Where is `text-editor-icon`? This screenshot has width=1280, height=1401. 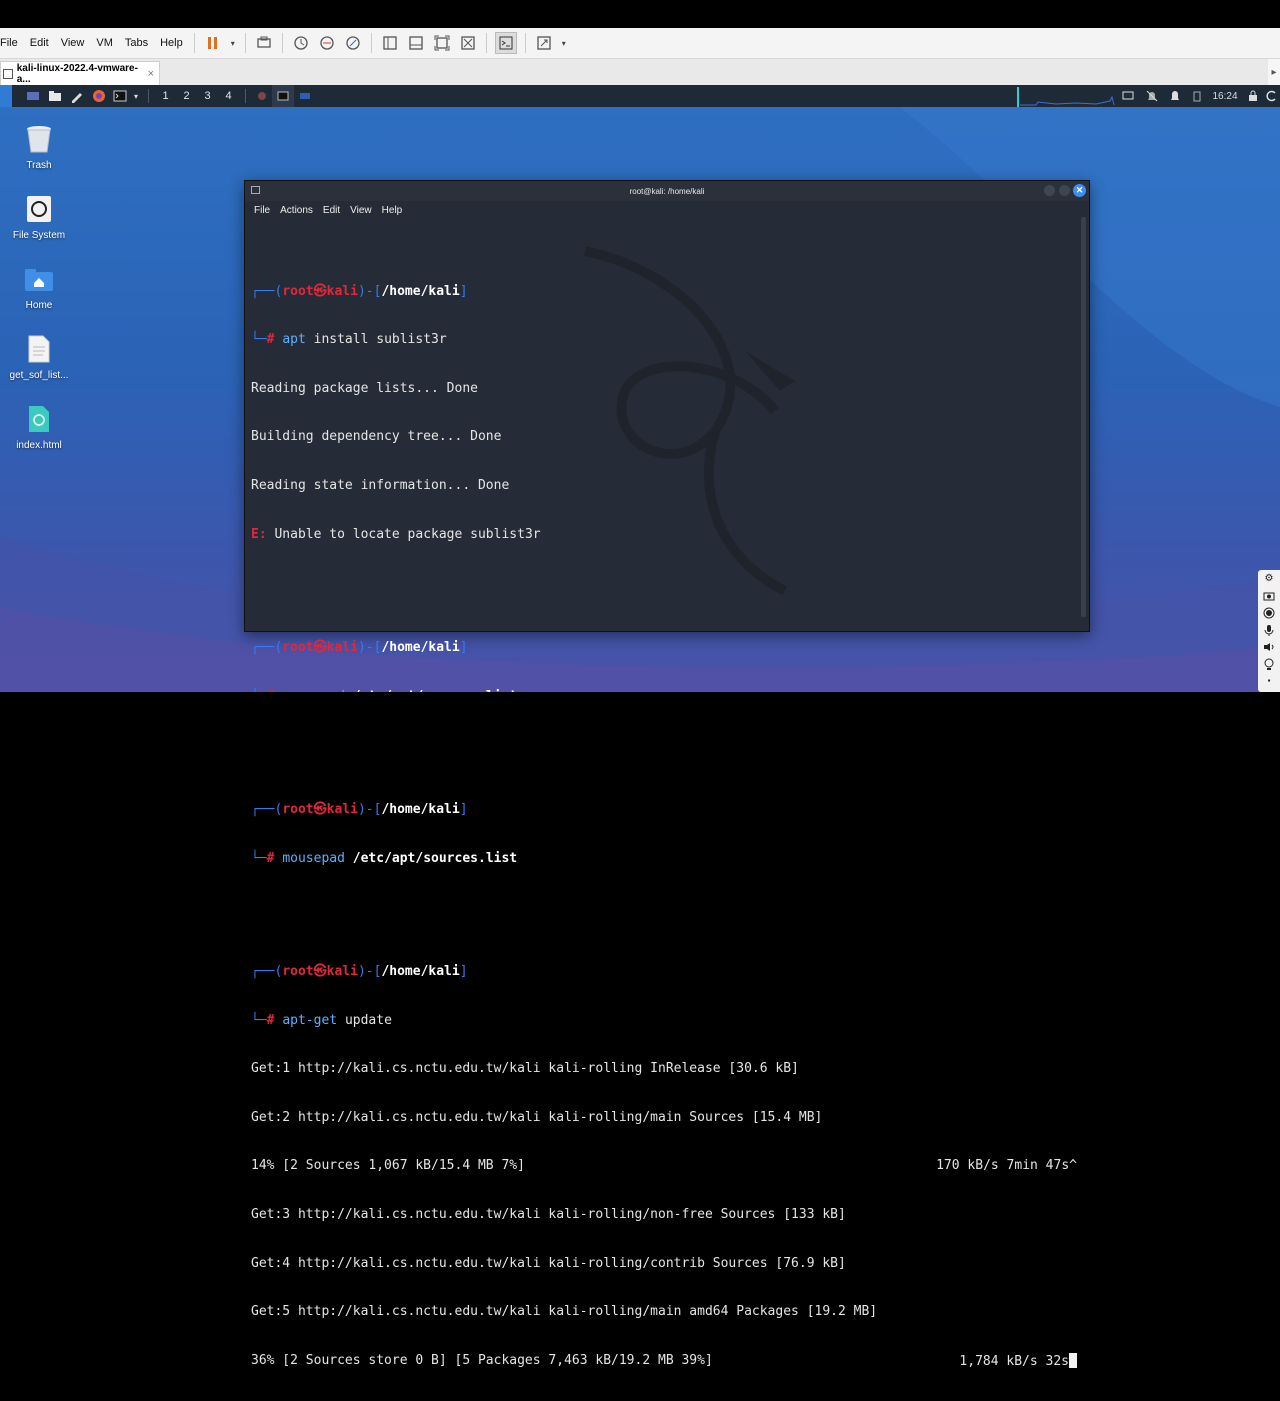
text-editor-icon is located at coordinates (77, 96).